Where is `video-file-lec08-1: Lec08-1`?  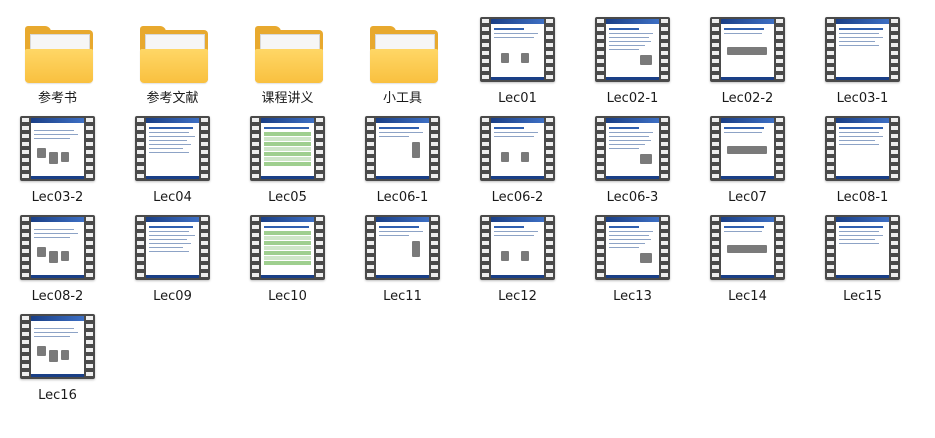 video-file-lec08-1: Lec08-1 is located at coordinates (862, 162).